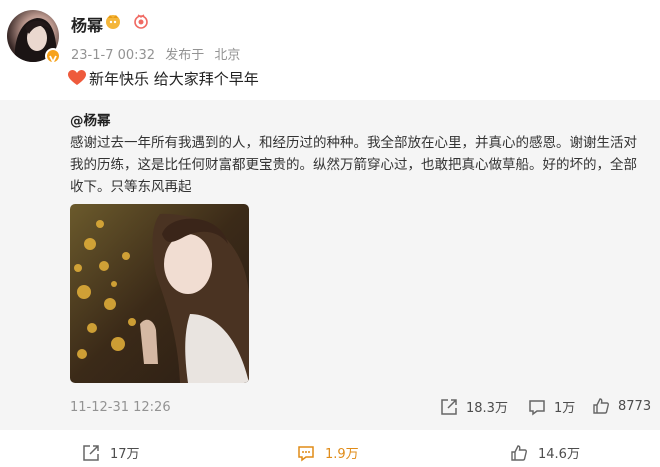  I want to click on like-button: 14.6万, so click(545, 452).